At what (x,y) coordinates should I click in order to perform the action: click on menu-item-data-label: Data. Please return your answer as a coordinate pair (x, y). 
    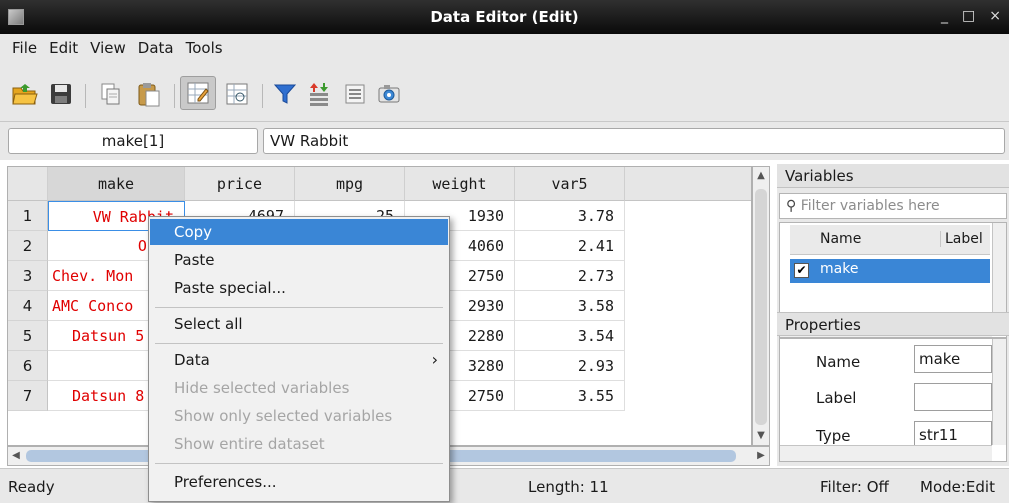
    Looking at the image, I should click on (192, 360).